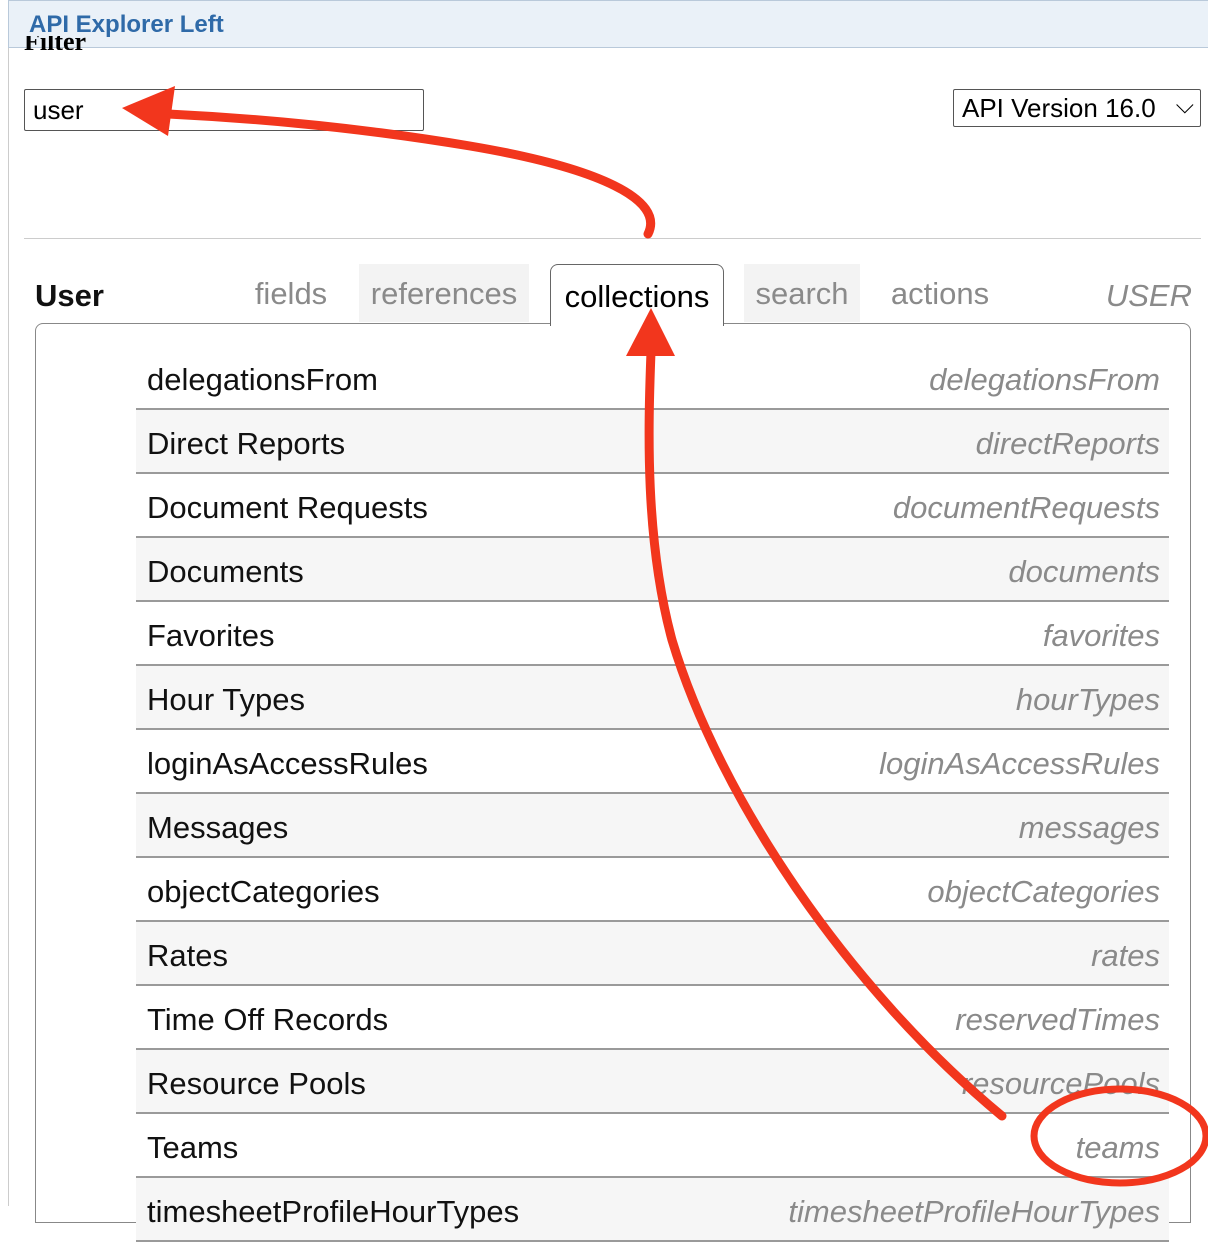  I want to click on list-item: Direct Reports directReports, so click(652, 442).